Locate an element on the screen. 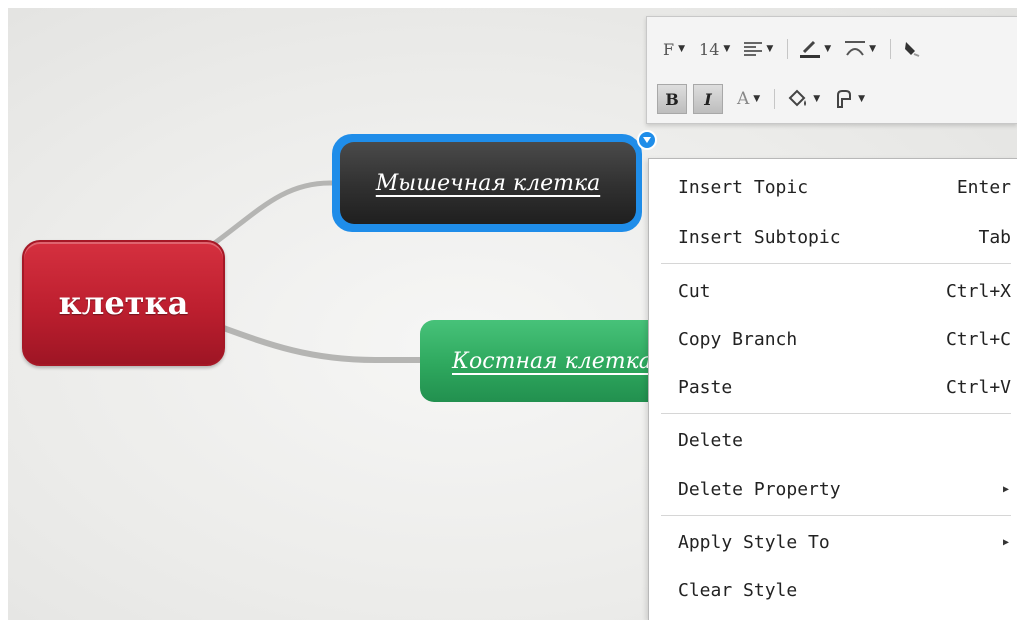  central-topic: клетка is located at coordinates (123, 303).